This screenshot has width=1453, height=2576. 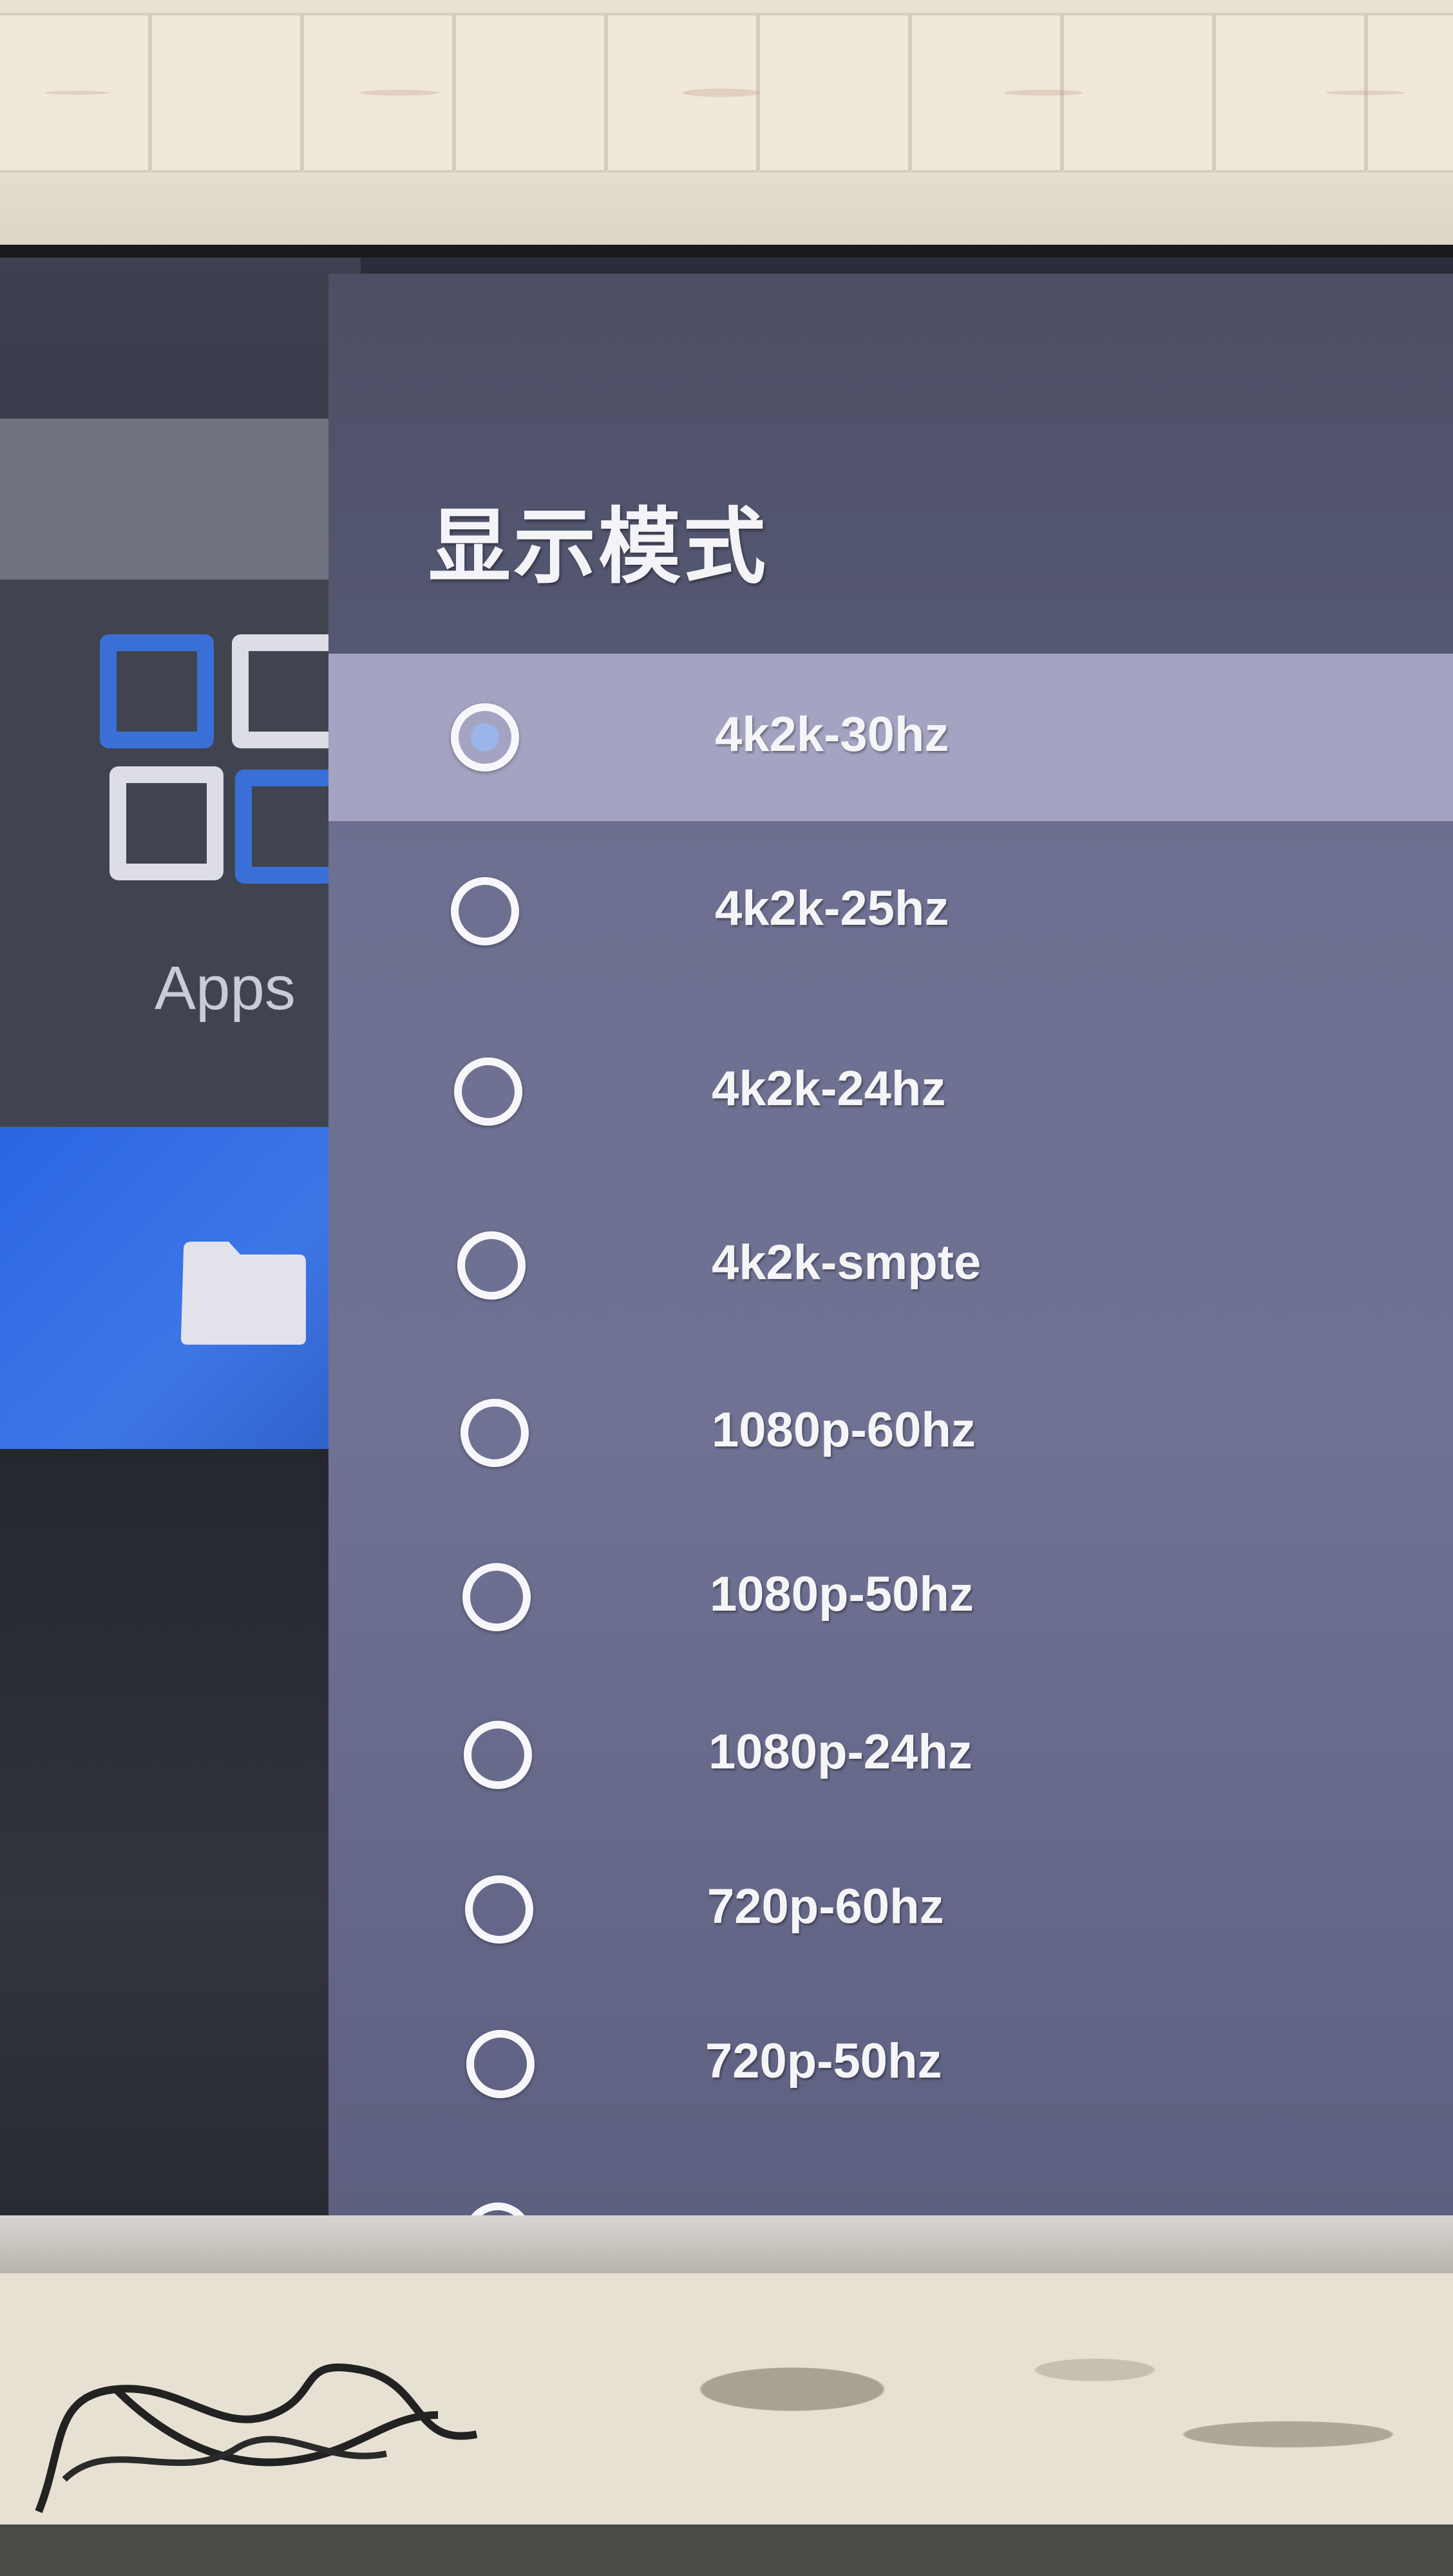 What do you see at coordinates (832, 734) in the screenshot?
I see `option-label: 4k2k-30hz` at bounding box center [832, 734].